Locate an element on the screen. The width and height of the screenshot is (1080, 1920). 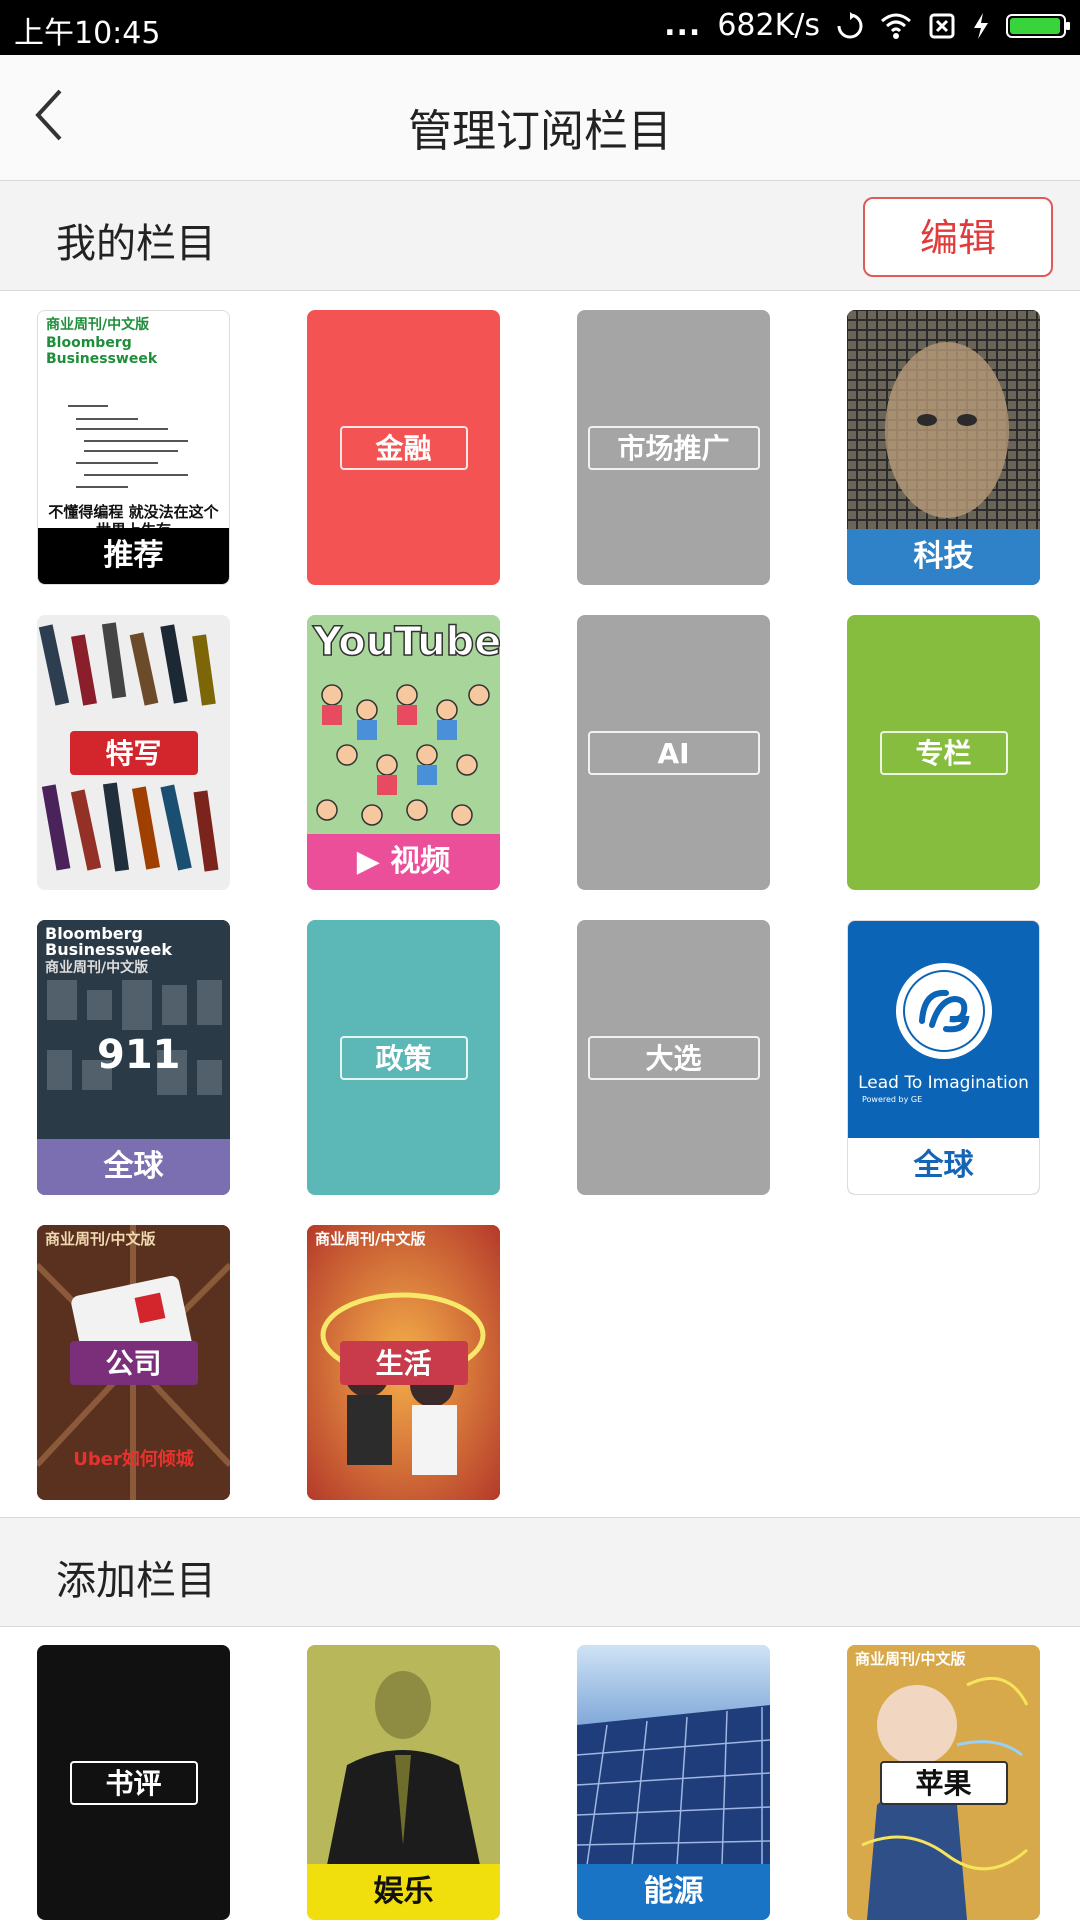
wifi-icon is located at coordinates (896, 26).